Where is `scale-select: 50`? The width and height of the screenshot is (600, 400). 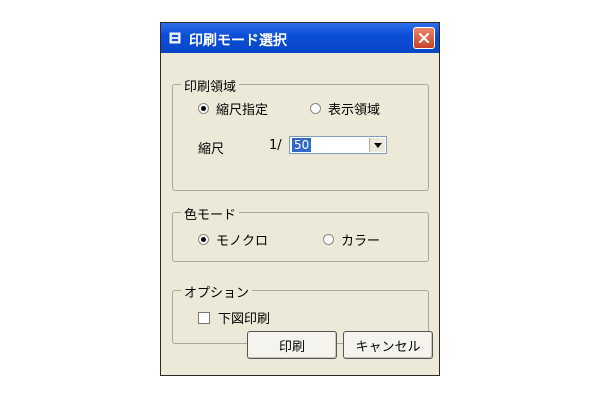
scale-select: 50 is located at coordinates (338, 145).